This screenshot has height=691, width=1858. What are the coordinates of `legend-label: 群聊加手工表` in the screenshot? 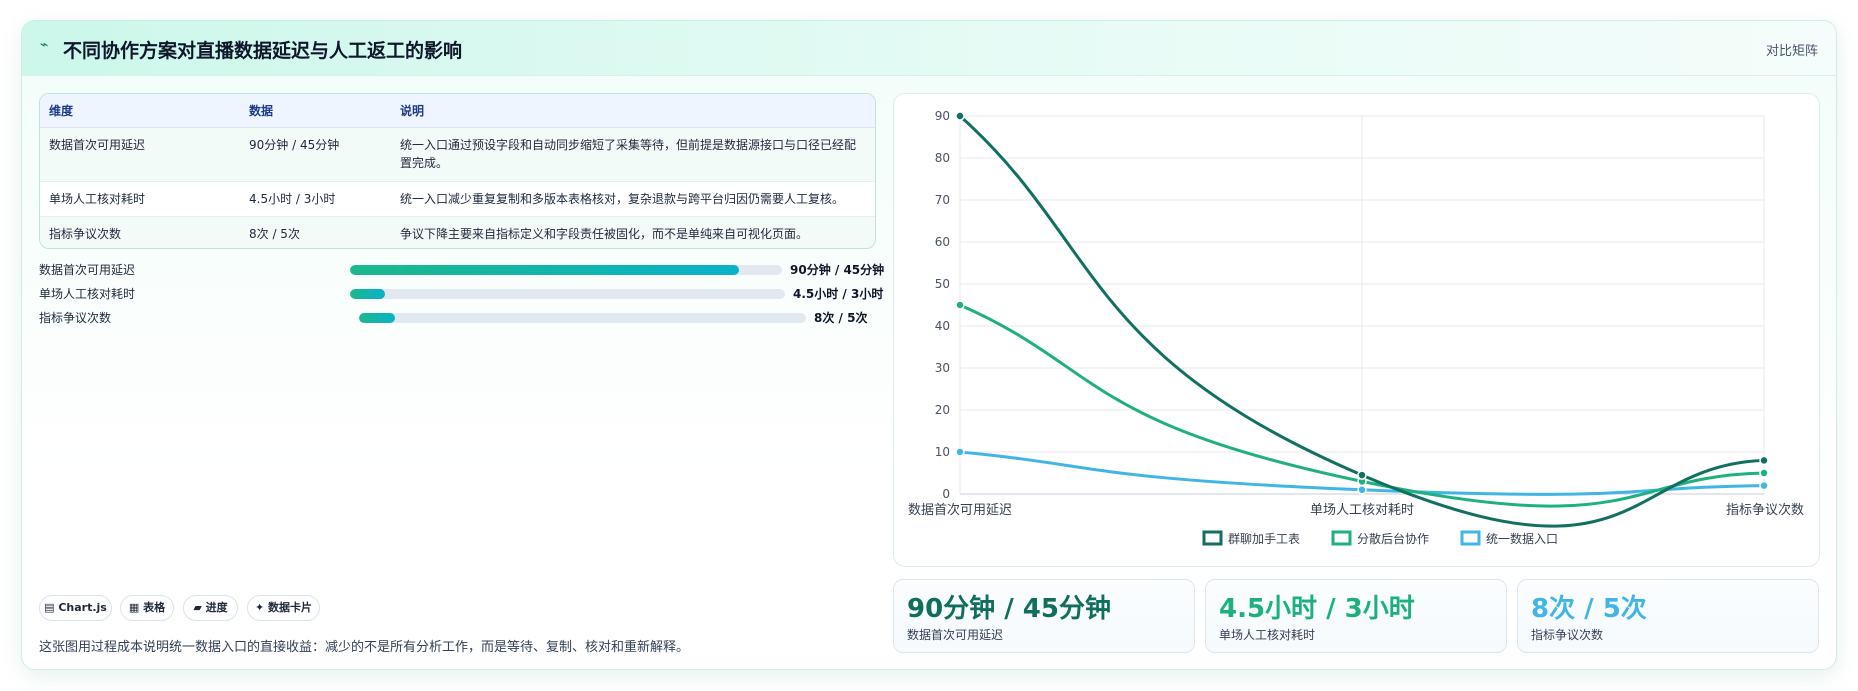 It's located at (1264, 539).